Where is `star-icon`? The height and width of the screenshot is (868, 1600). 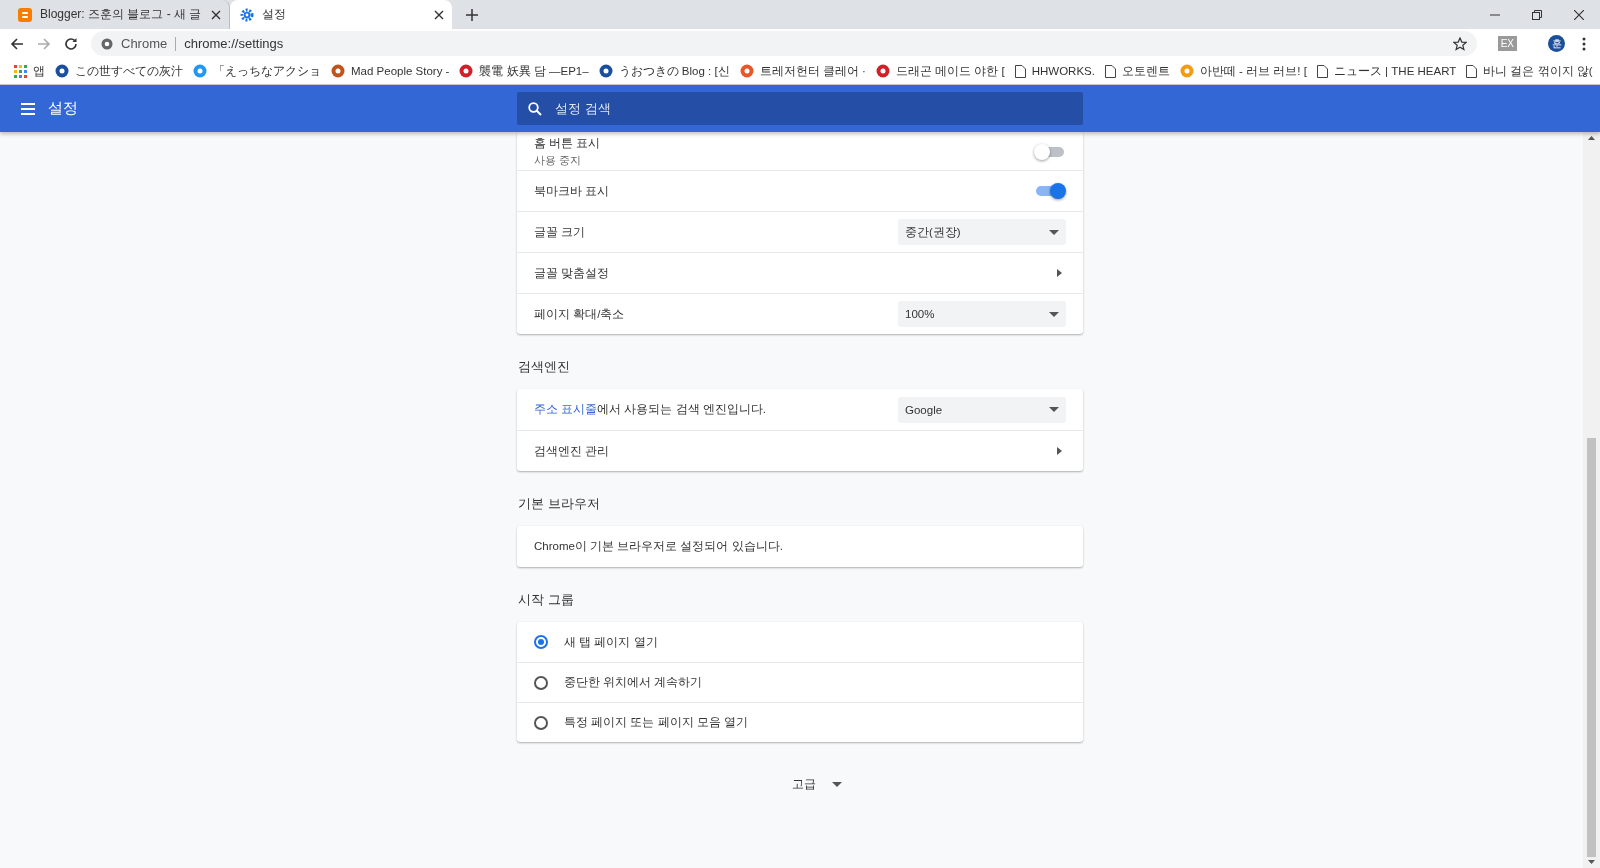 star-icon is located at coordinates (1459, 43).